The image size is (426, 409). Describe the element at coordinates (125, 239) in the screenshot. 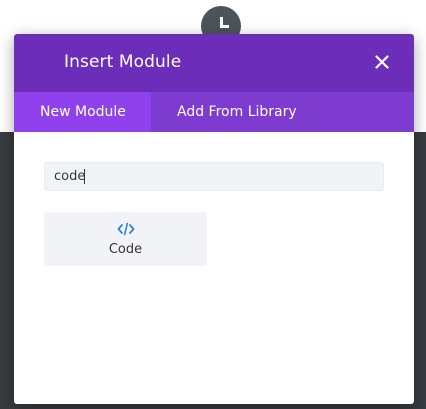

I see `module-code: Code` at that location.